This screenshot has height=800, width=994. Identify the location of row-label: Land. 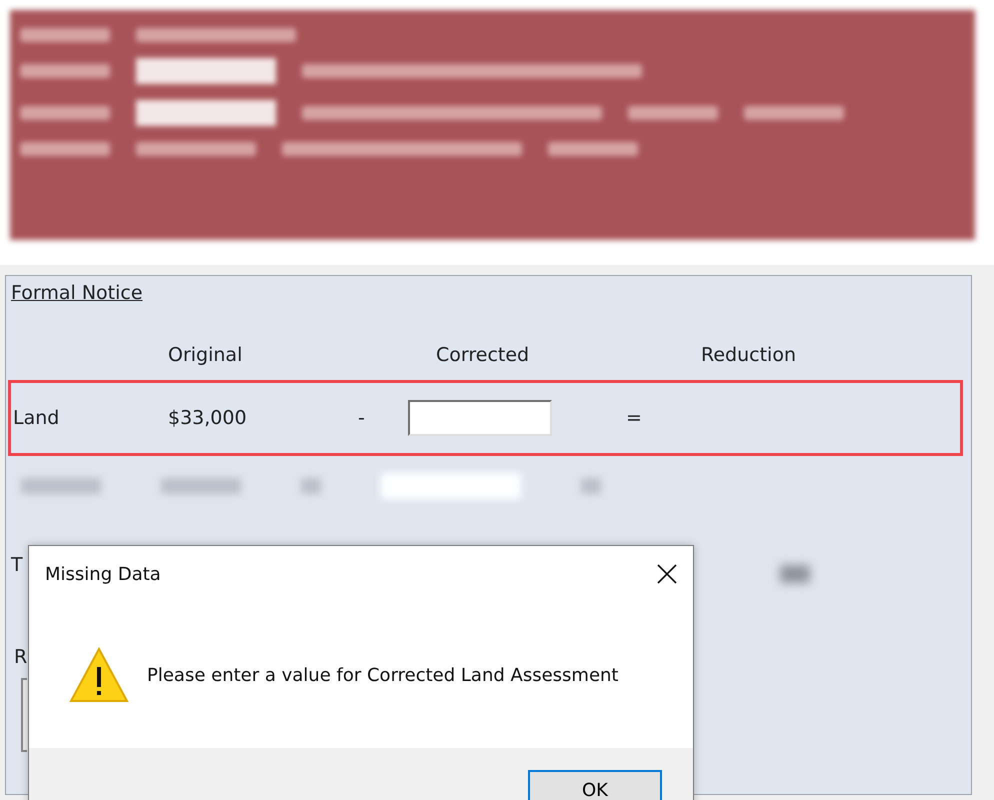
(36, 418).